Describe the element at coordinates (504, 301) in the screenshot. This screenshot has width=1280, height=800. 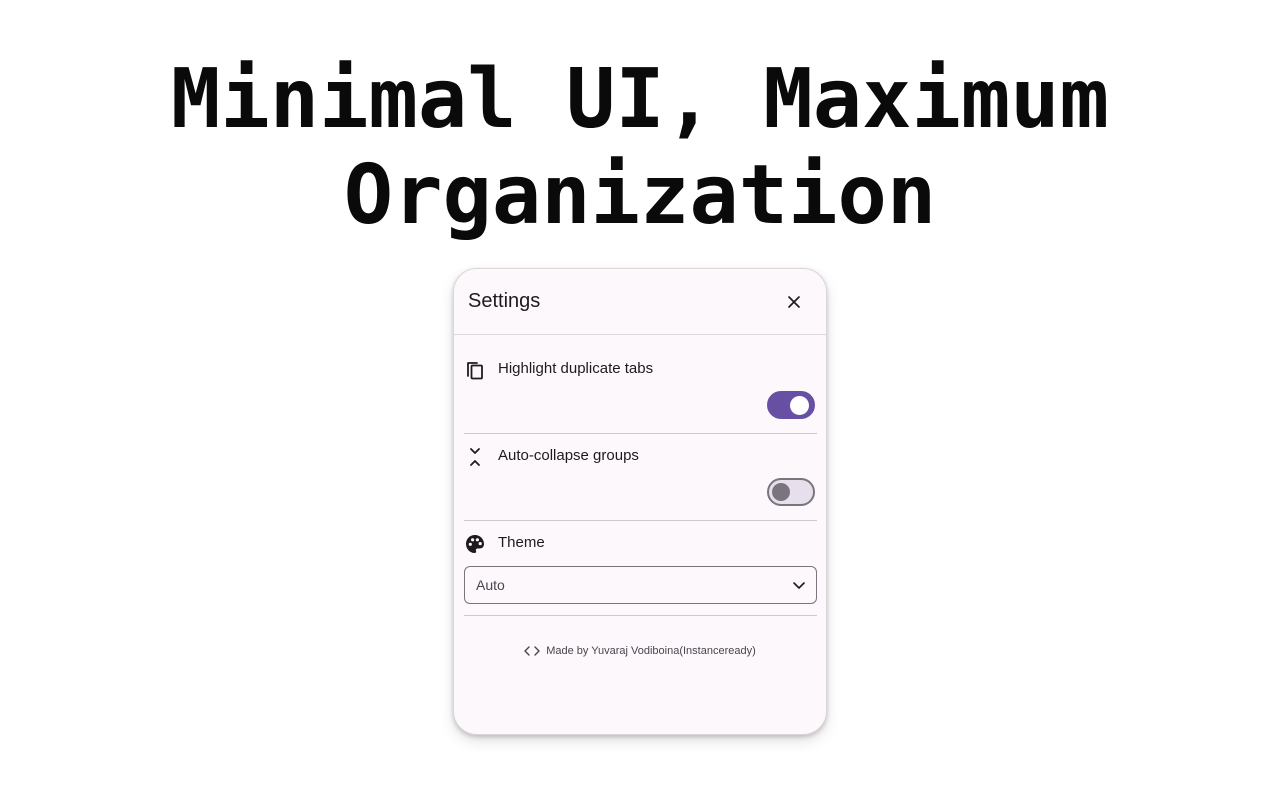
I see `settings-title: Settings` at that location.